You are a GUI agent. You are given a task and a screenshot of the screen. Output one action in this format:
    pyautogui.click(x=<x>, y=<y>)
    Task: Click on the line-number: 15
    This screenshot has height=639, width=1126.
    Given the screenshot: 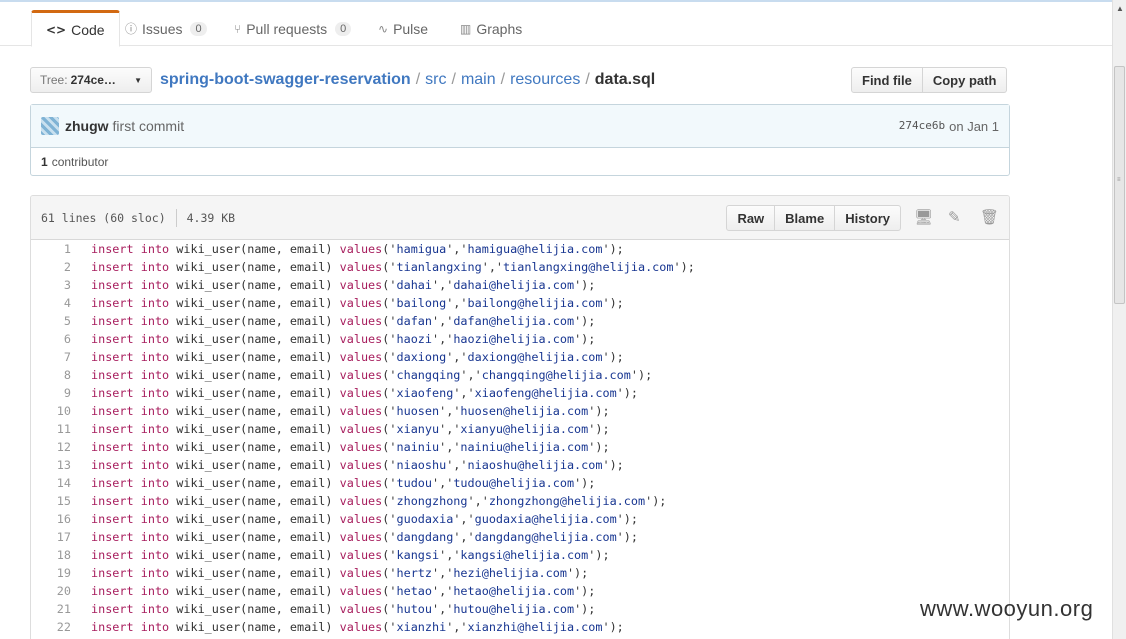 What is the action you would take?
    pyautogui.click(x=51, y=501)
    